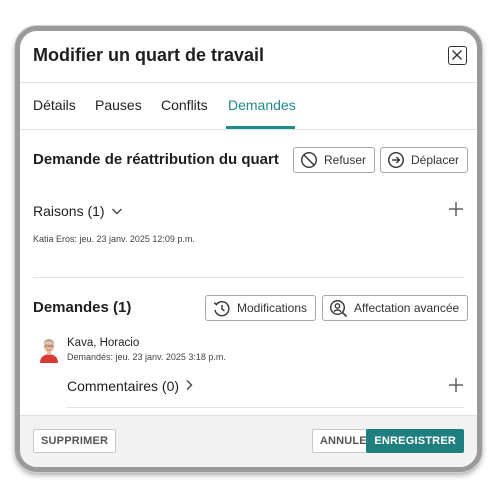 The width and height of the screenshot is (500, 500). What do you see at coordinates (265, 407) in the screenshot?
I see `comments-divider` at bounding box center [265, 407].